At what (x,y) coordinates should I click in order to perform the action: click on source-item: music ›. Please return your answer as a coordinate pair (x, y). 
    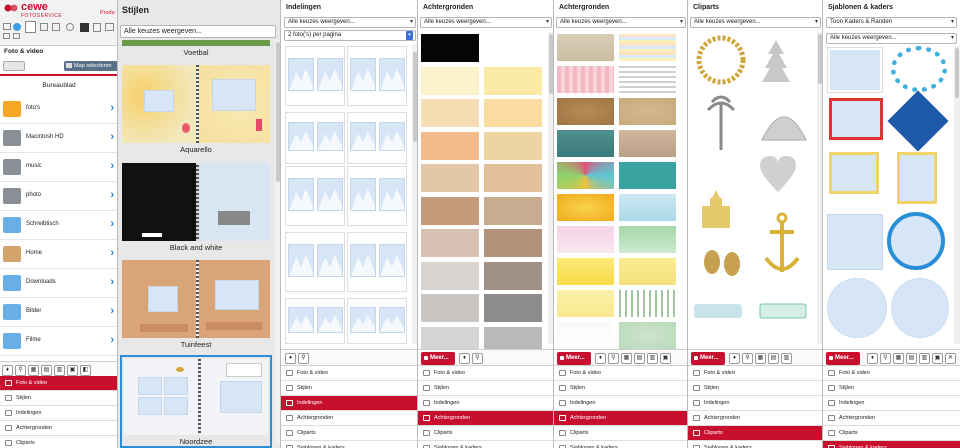
    Looking at the image, I should click on (58, 168).